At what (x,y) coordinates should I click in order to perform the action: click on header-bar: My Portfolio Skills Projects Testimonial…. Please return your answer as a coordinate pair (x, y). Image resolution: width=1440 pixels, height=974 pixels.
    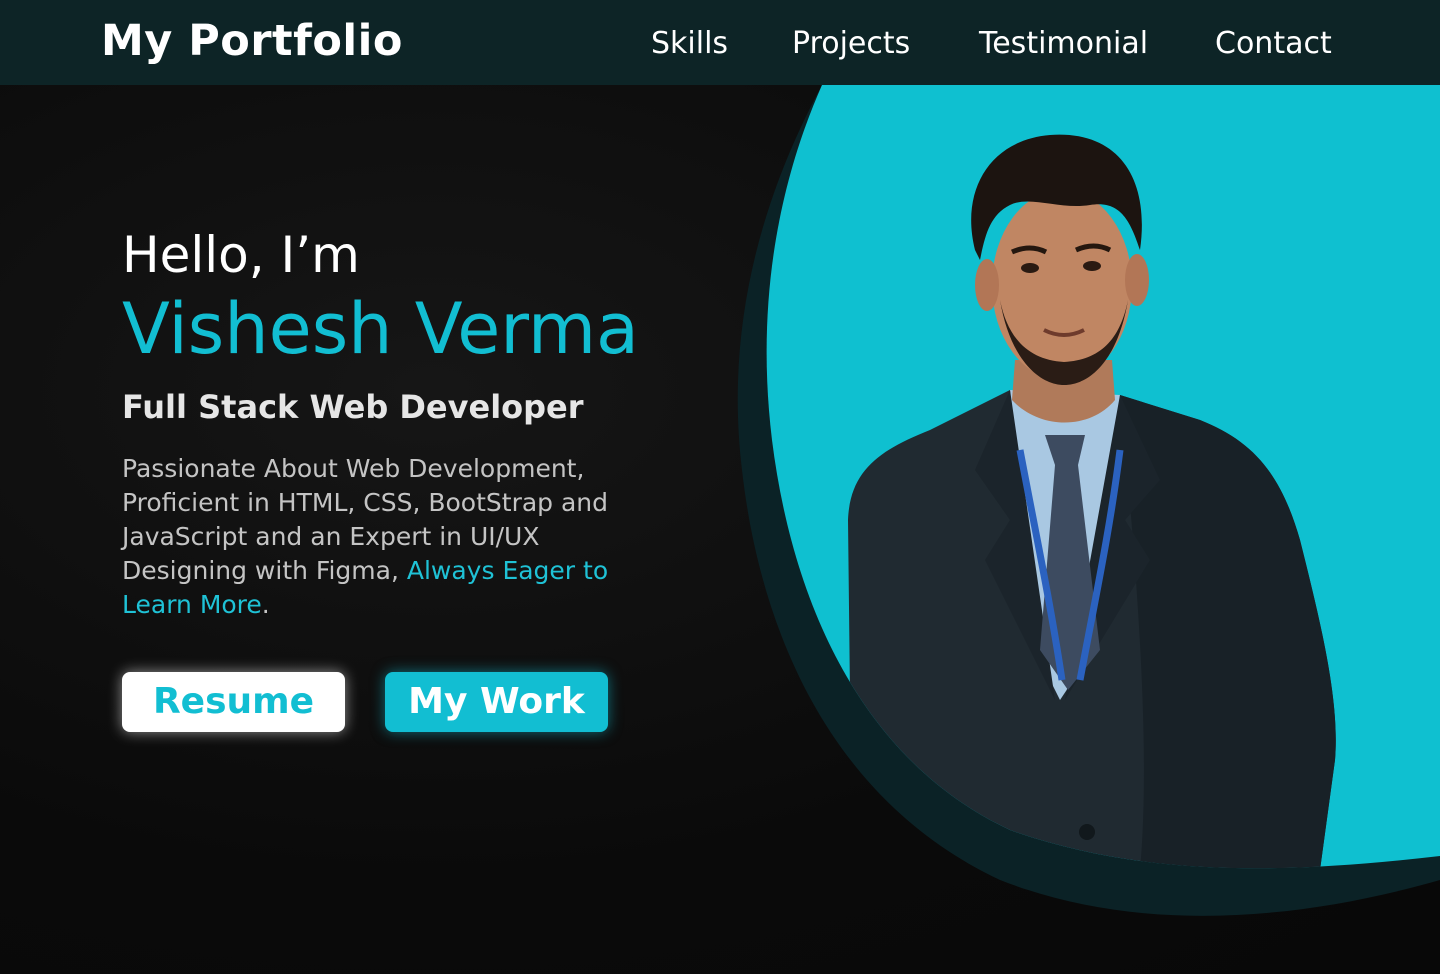
    Looking at the image, I should click on (720, 42).